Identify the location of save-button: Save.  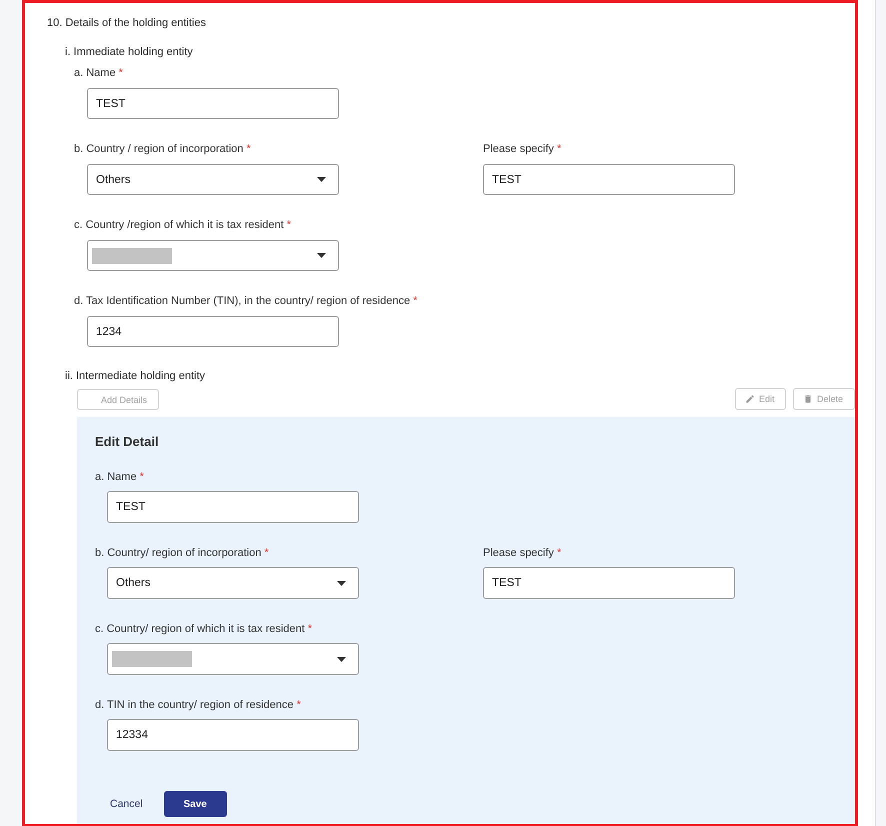
(195, 804).